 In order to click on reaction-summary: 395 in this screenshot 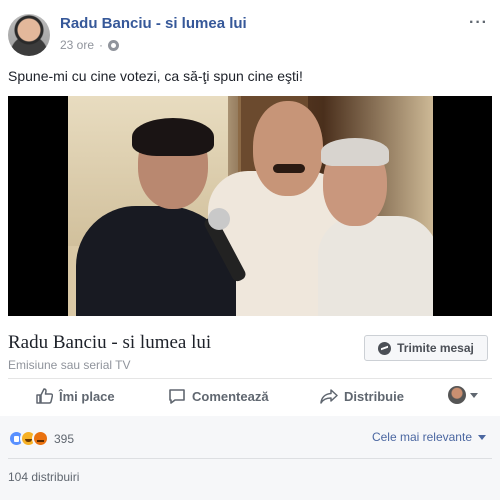, I will do `click(41, 438)`.